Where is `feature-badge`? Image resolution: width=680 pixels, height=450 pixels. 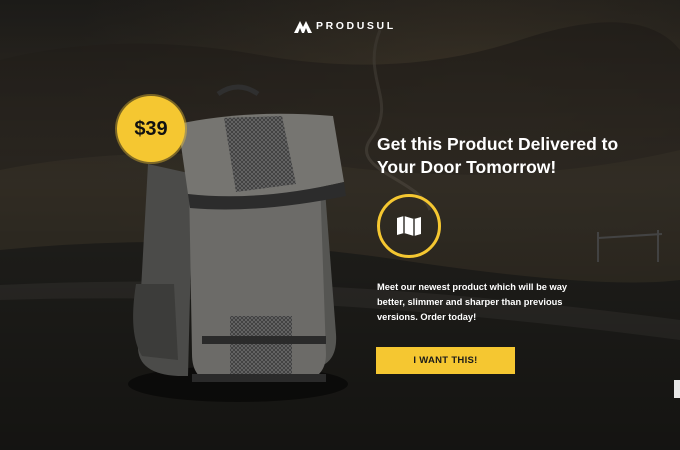 feature-badge is located at coordinates (409, 226).